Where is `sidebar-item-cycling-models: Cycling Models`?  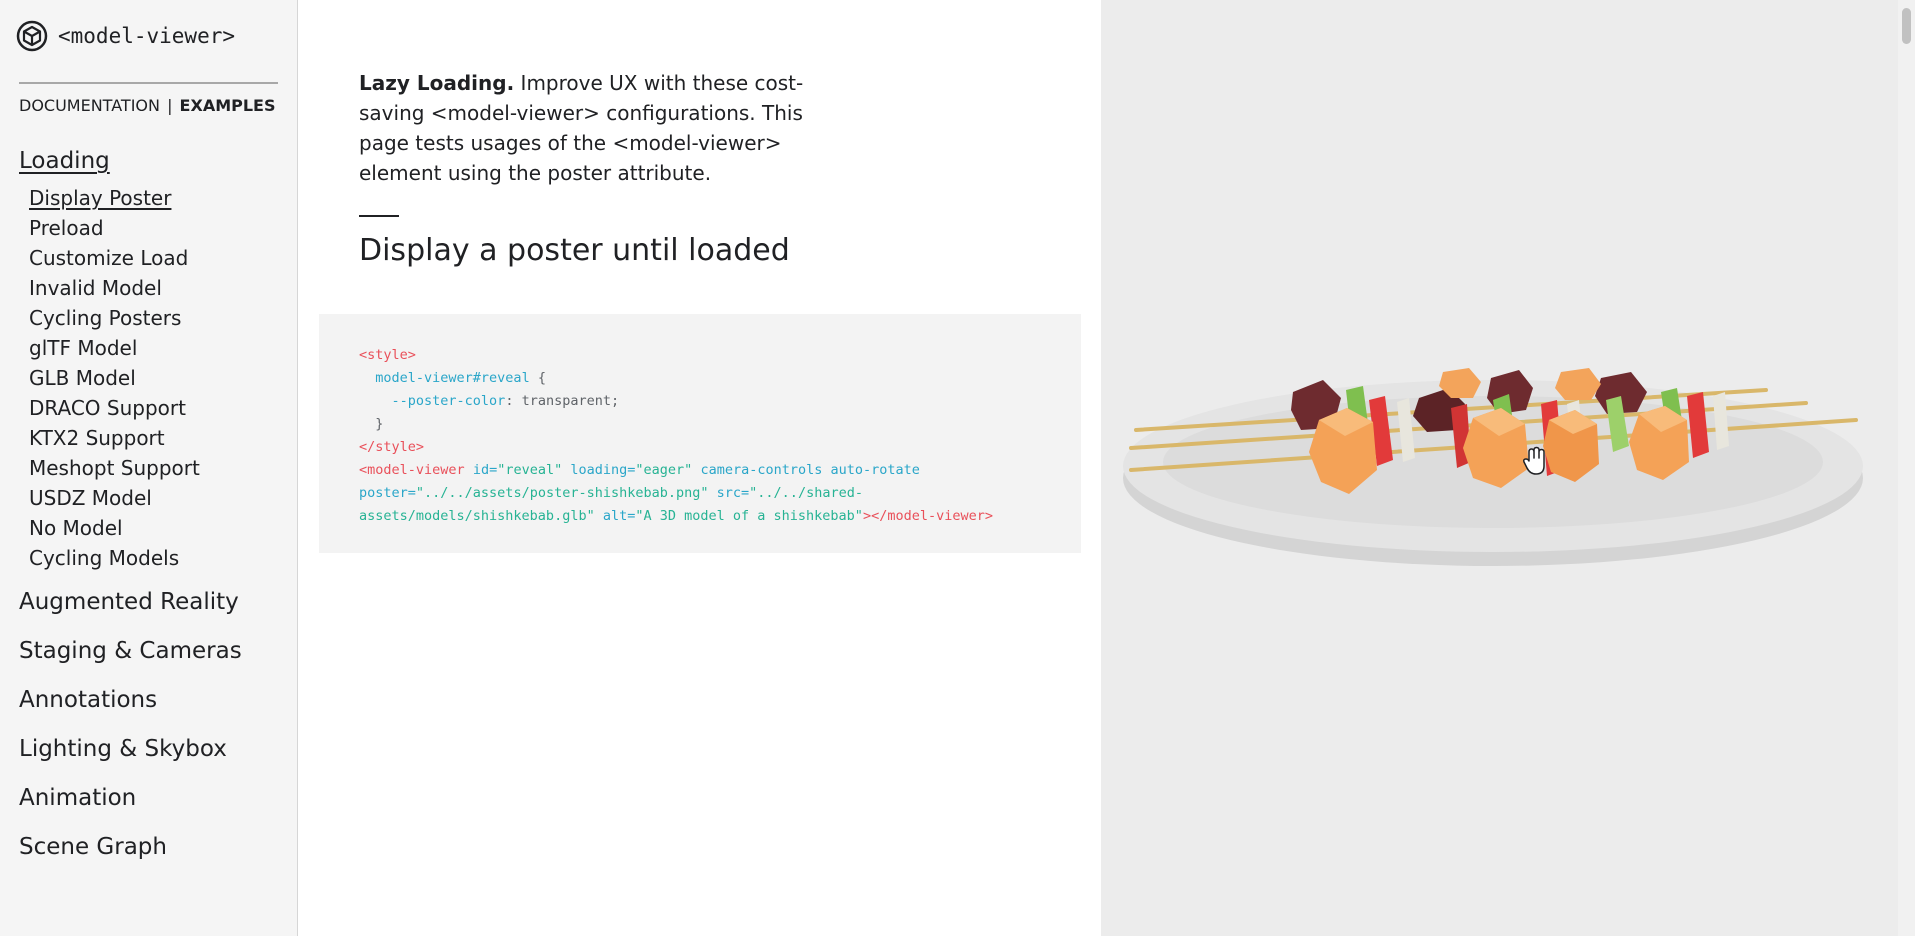 sidebar-item-cycling-models: Cycling Models is located at coordinates (104, 558).